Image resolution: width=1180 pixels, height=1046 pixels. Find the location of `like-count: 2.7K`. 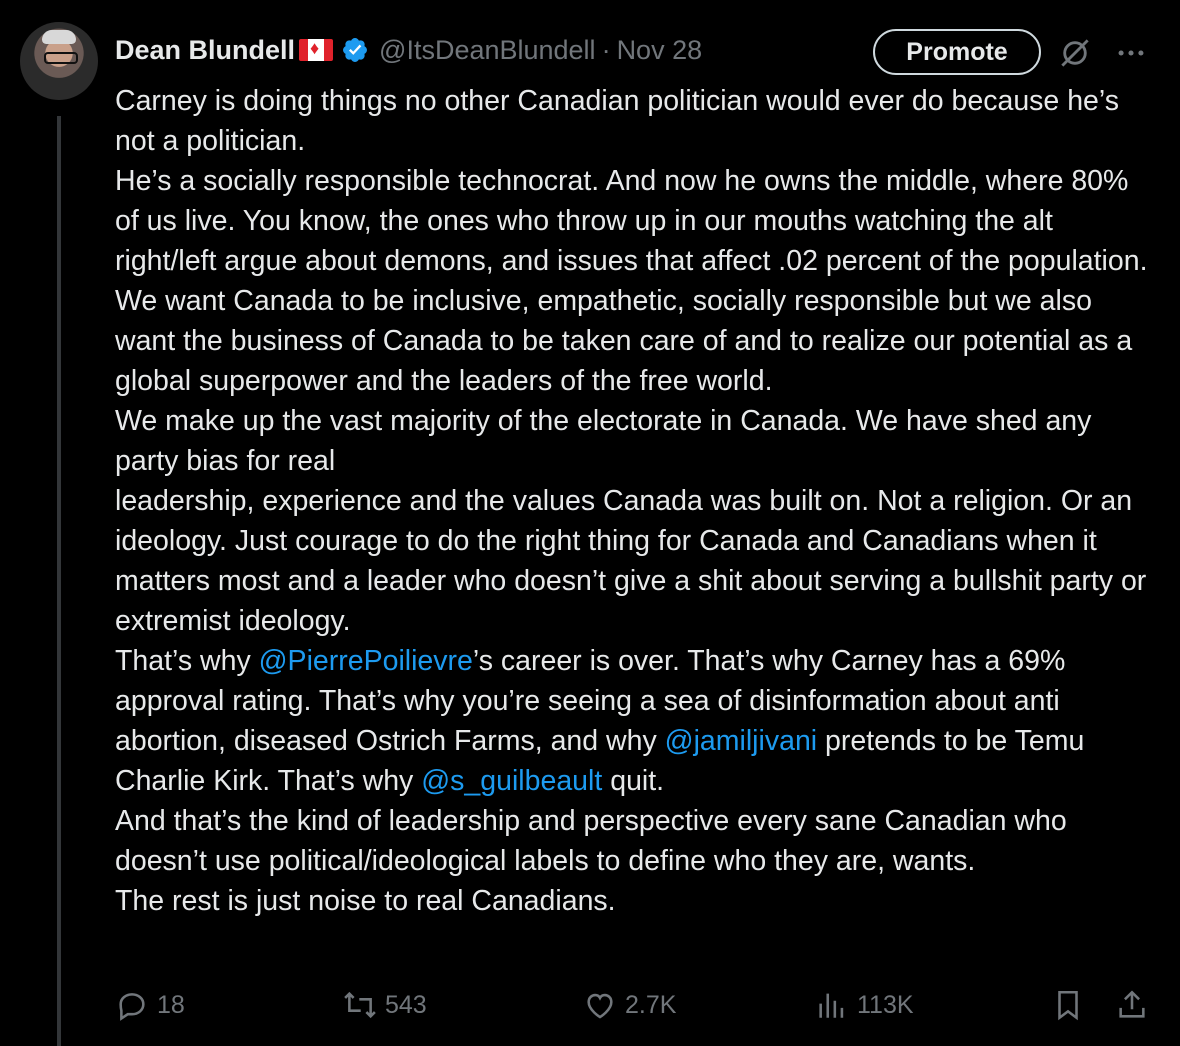

like-count: 2.7K is located at coordinates (651, 1004).